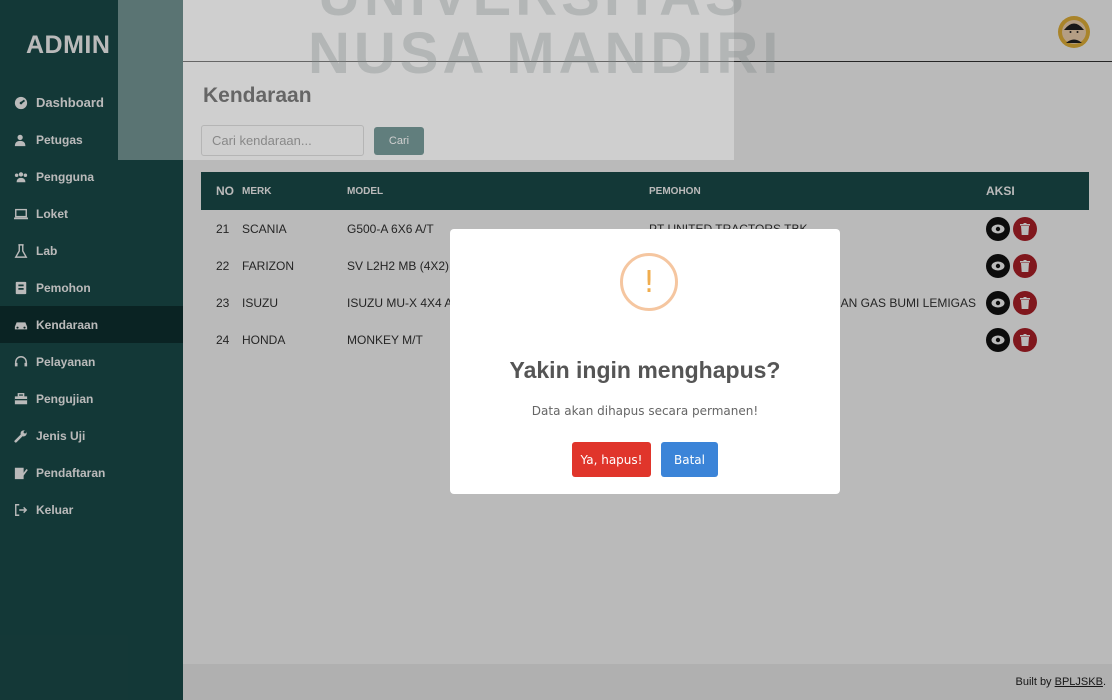 The image size is (1112, 700). What do you see at coordinates (645, 370) in the screenshot?
I see `dialog-title: Yakin ingin menghapus?` at bounding box center [645, 370].